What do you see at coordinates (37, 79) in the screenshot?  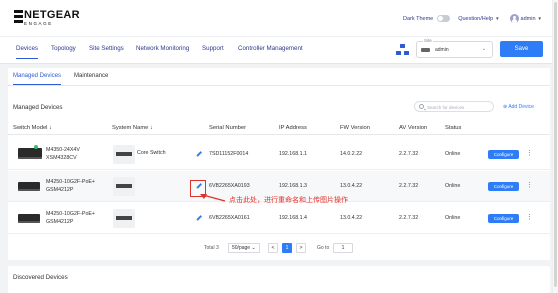 I see `tab-managed-devices: Managed Devices` at bounding box center [37, 79].